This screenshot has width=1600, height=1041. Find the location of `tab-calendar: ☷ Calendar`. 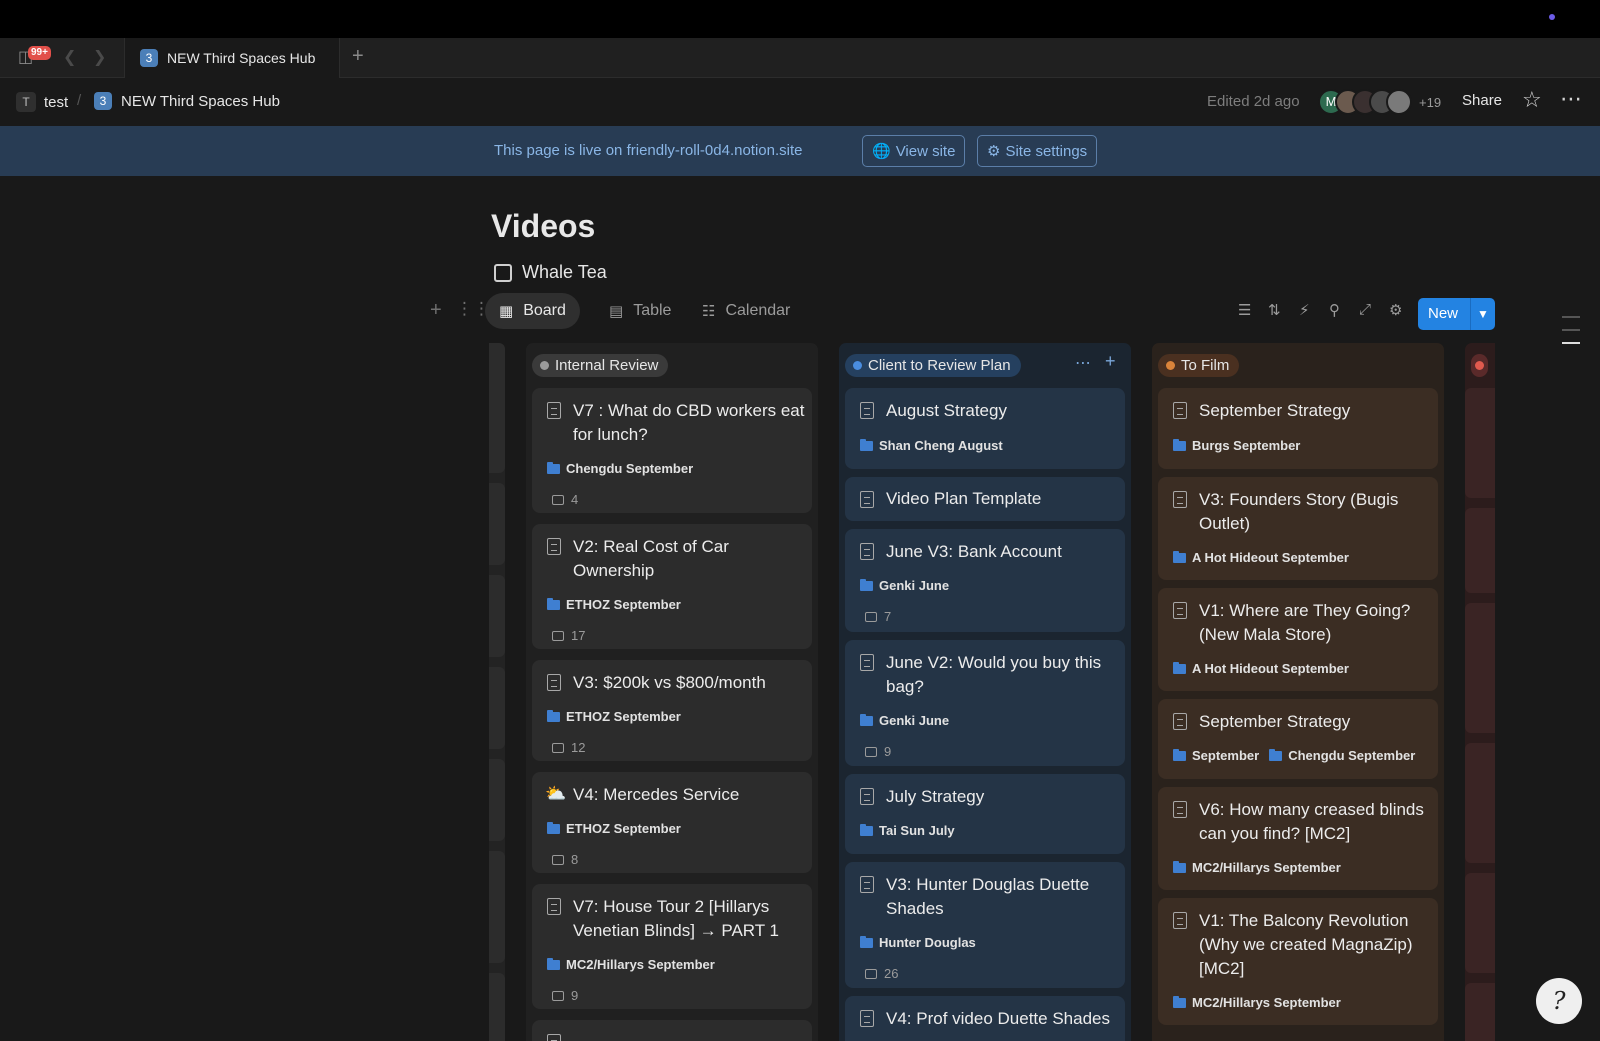

tab-calendar: ☷ Calendar is located at coordinates (746, 311).